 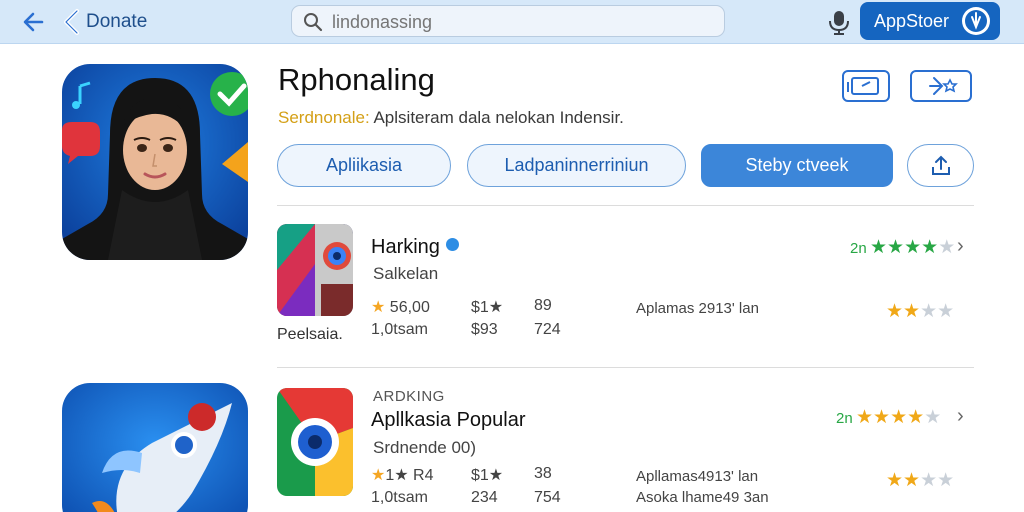 I want to click on primary-action-button: Steby ctveek, so click(x=797, y=165).